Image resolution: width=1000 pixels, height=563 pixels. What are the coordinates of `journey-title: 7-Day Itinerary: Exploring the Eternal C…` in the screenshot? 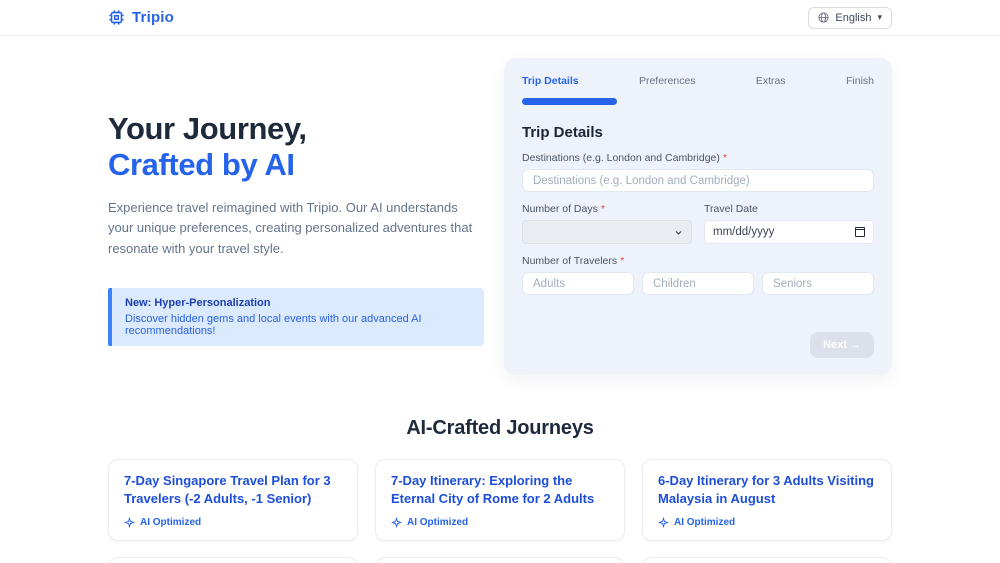 It's located at (500, 490).